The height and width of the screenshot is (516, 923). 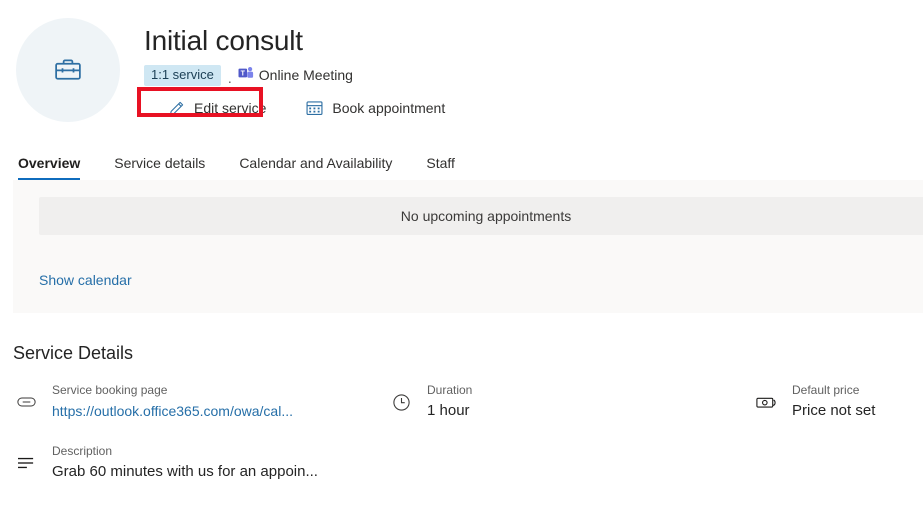 What do you see at coordinates (315, 167) in the screenshot?
I see `tab-calendar-and-availability: Calendar and Availability` at bounding box center [315, 167].